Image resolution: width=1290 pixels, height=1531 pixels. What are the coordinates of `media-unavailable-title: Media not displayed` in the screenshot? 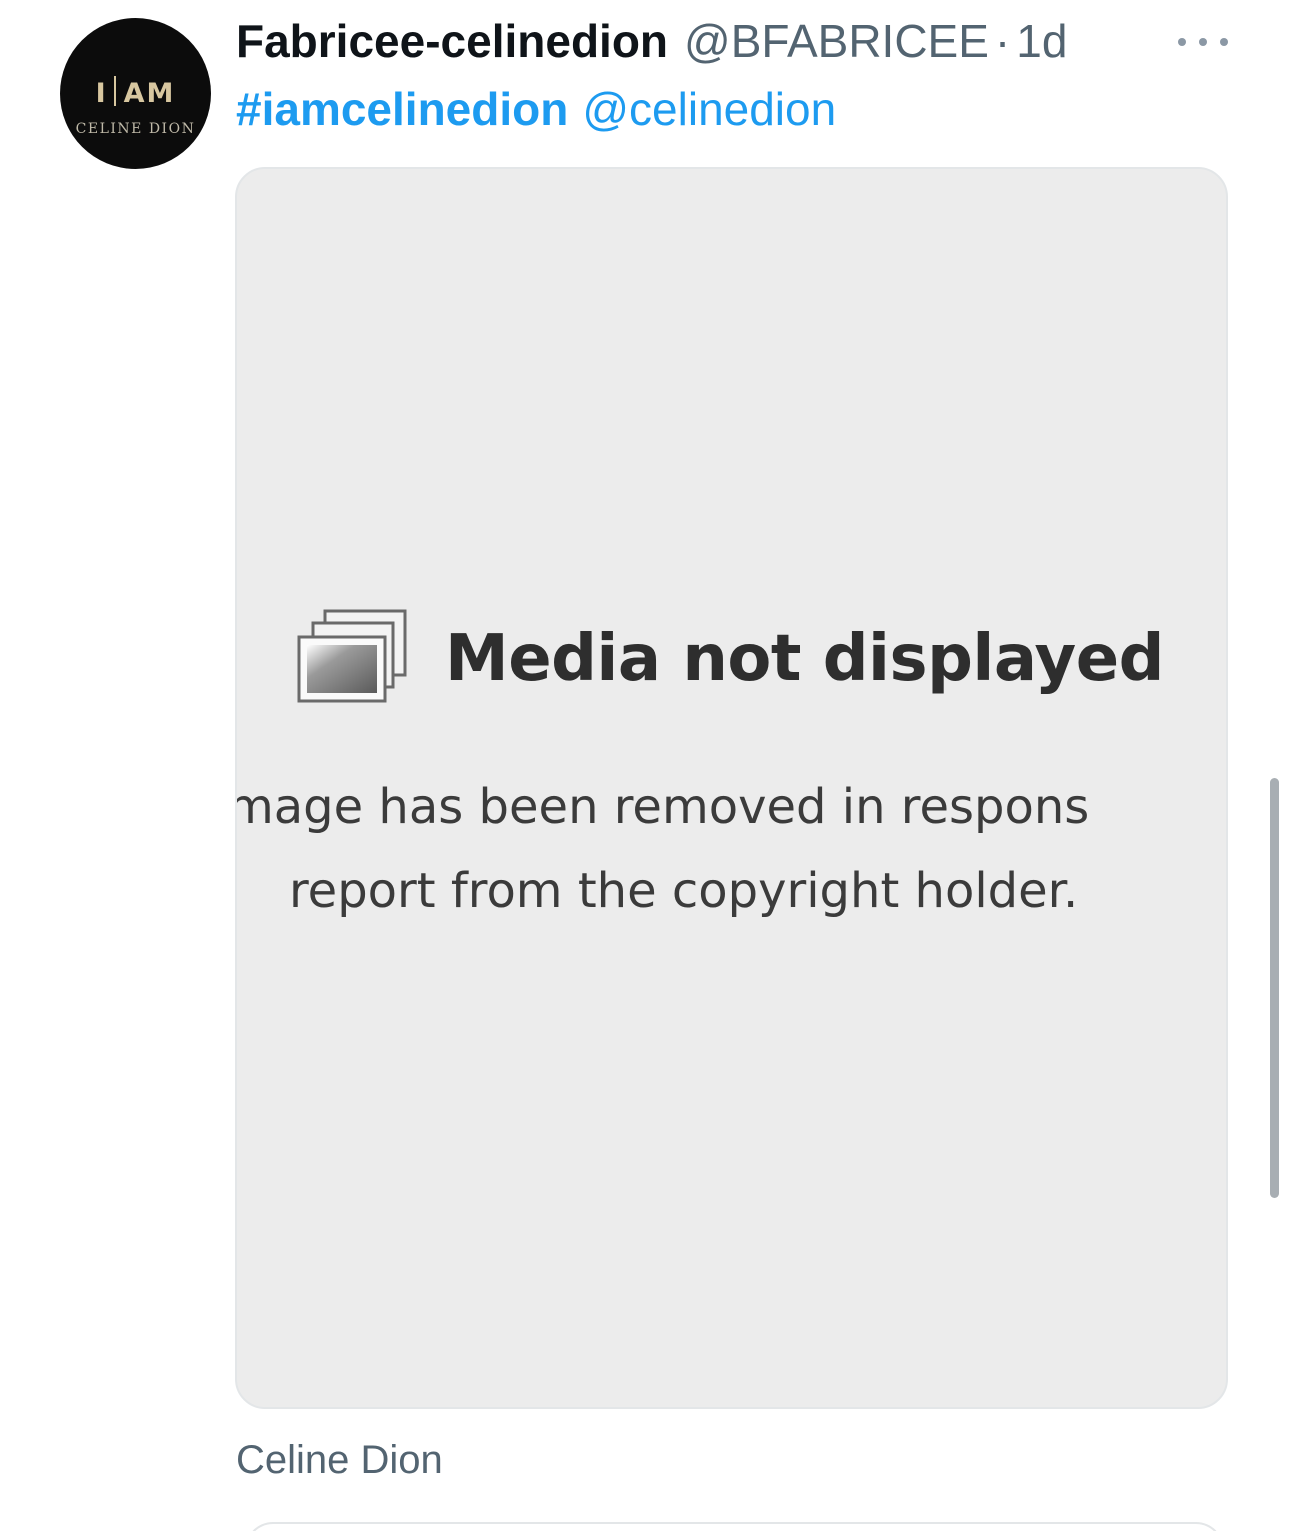 It's located at (804, 659).